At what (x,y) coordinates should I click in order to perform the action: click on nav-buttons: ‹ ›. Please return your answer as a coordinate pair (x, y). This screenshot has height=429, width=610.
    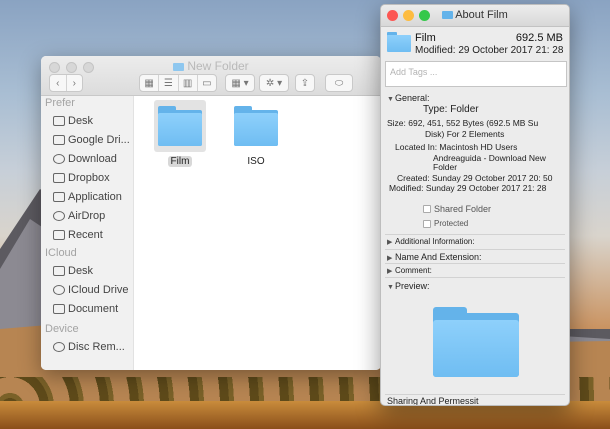
    Looking at the image, I should click on (66, 83).